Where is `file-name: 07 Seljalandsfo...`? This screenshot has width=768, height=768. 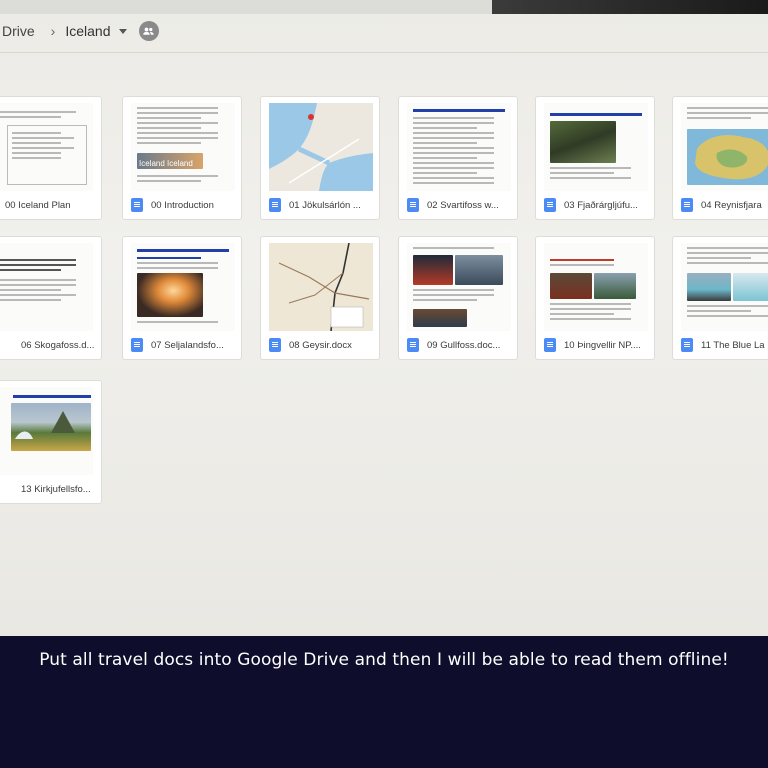 file-name: 07 Seljalandsfo... is located at coordinates (187, 345).